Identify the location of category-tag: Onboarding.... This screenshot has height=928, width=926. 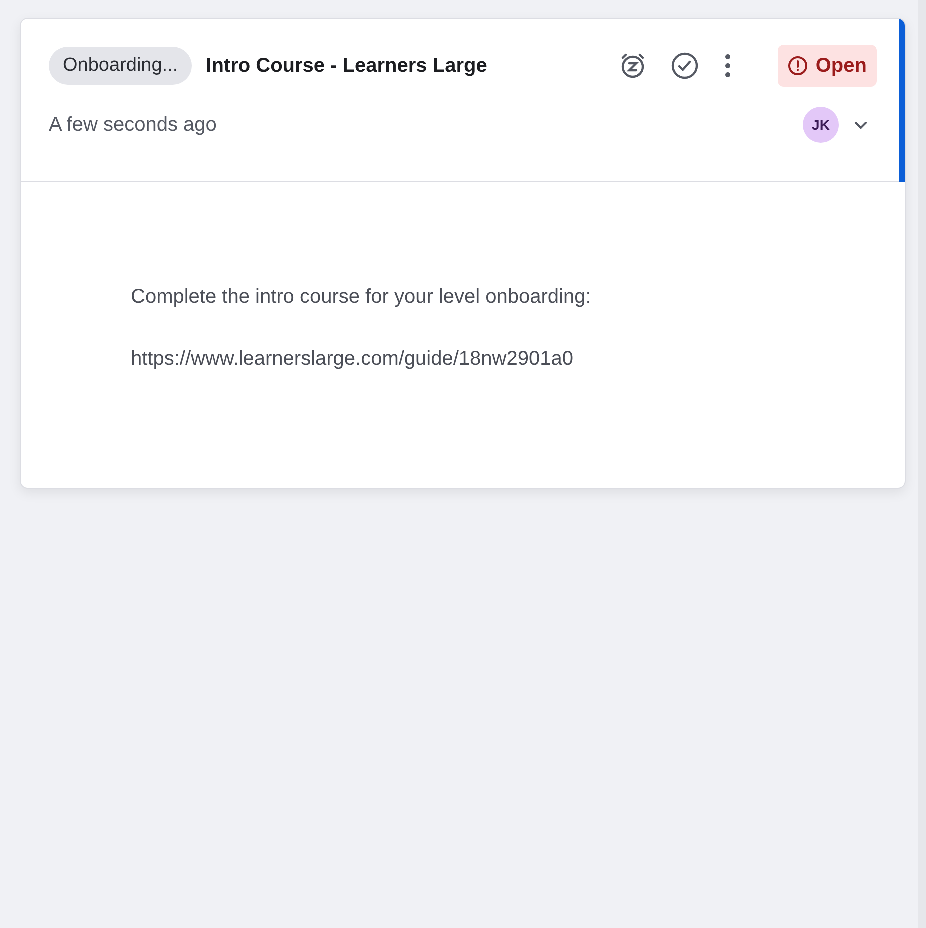
(120, 66).